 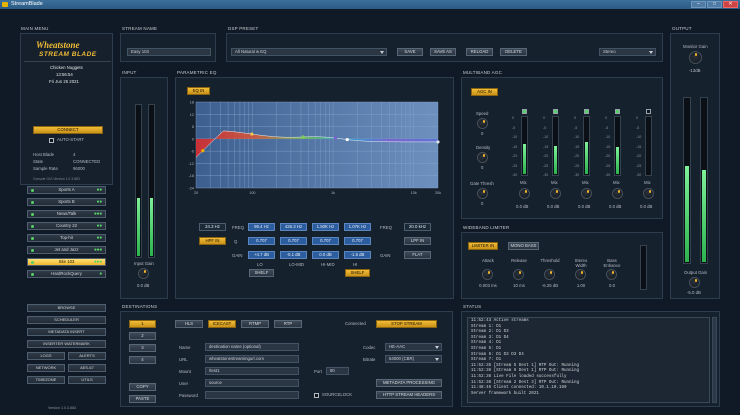 What do you see at coordinates (252, 359) in the screenshot?
I see `url-input: wheatstonestreamingurl.com` at bounding box center [252, 359].